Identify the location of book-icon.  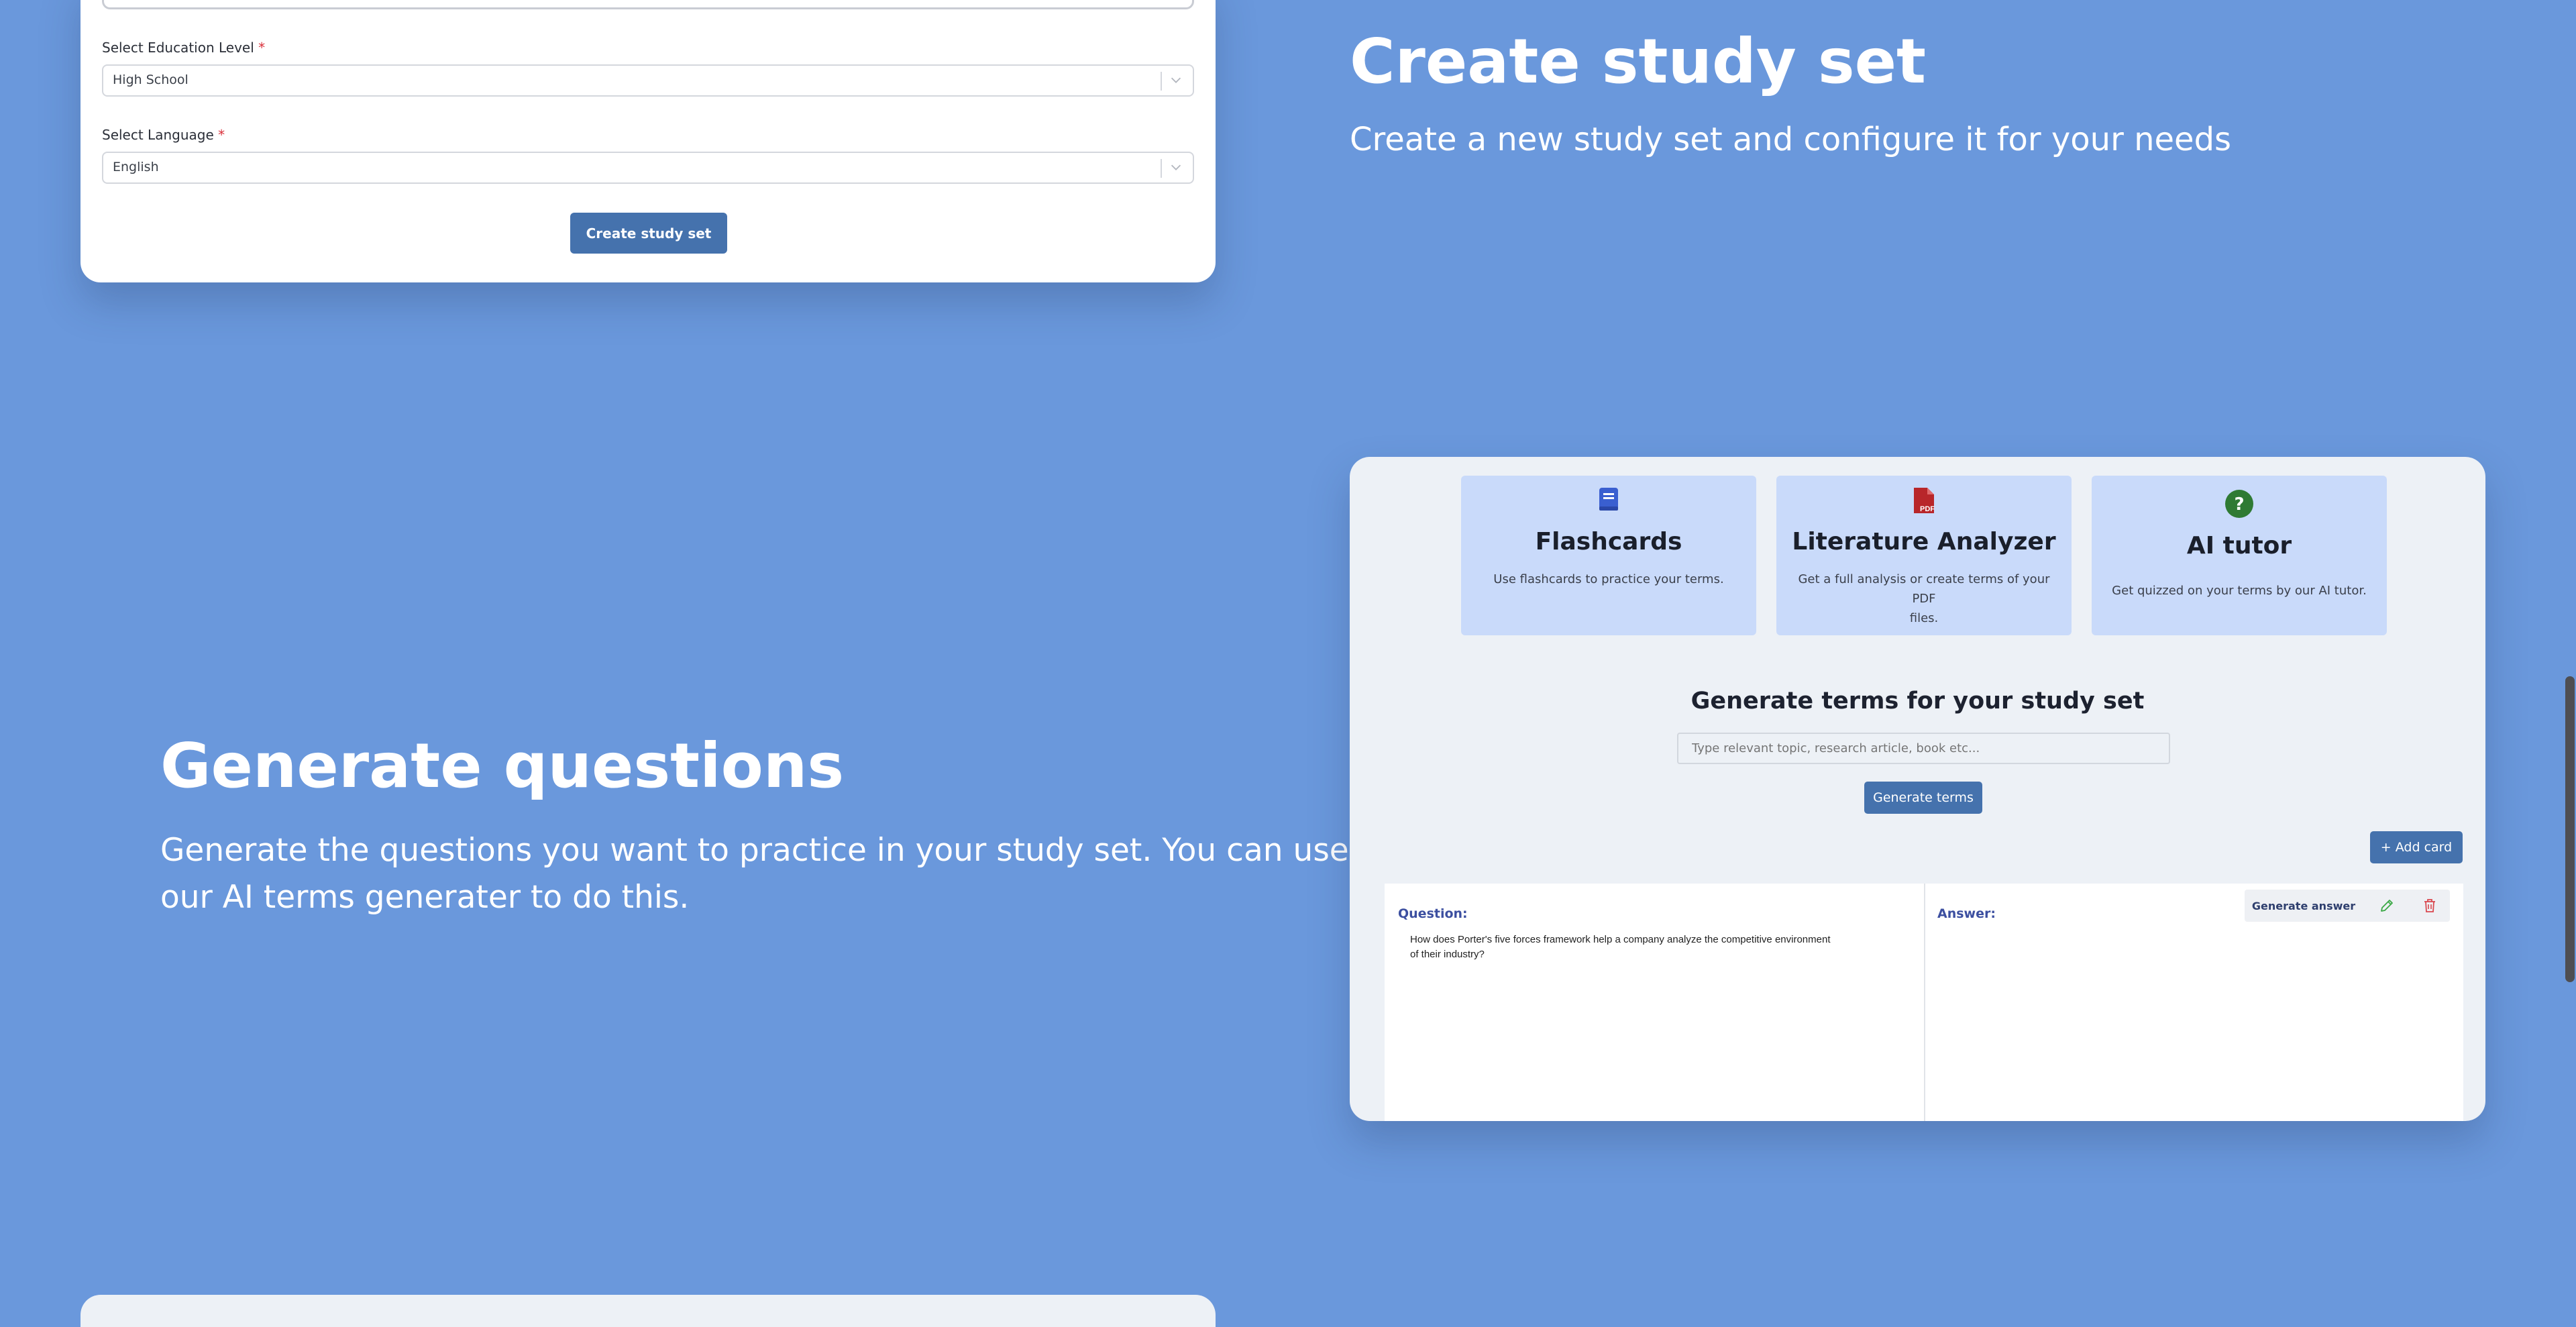
(1608, 500).